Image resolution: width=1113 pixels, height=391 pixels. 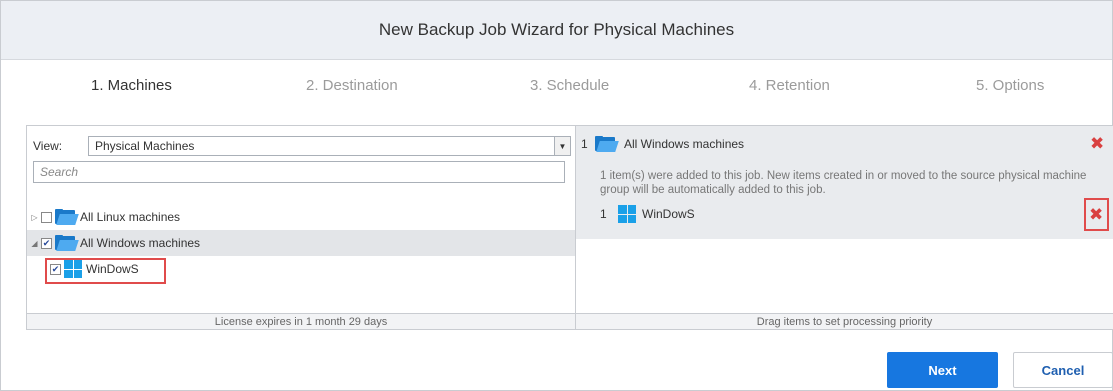 I want to click on tree-item-windows: ◢ ✔ All Windows machines, so click(x=301, y=243).